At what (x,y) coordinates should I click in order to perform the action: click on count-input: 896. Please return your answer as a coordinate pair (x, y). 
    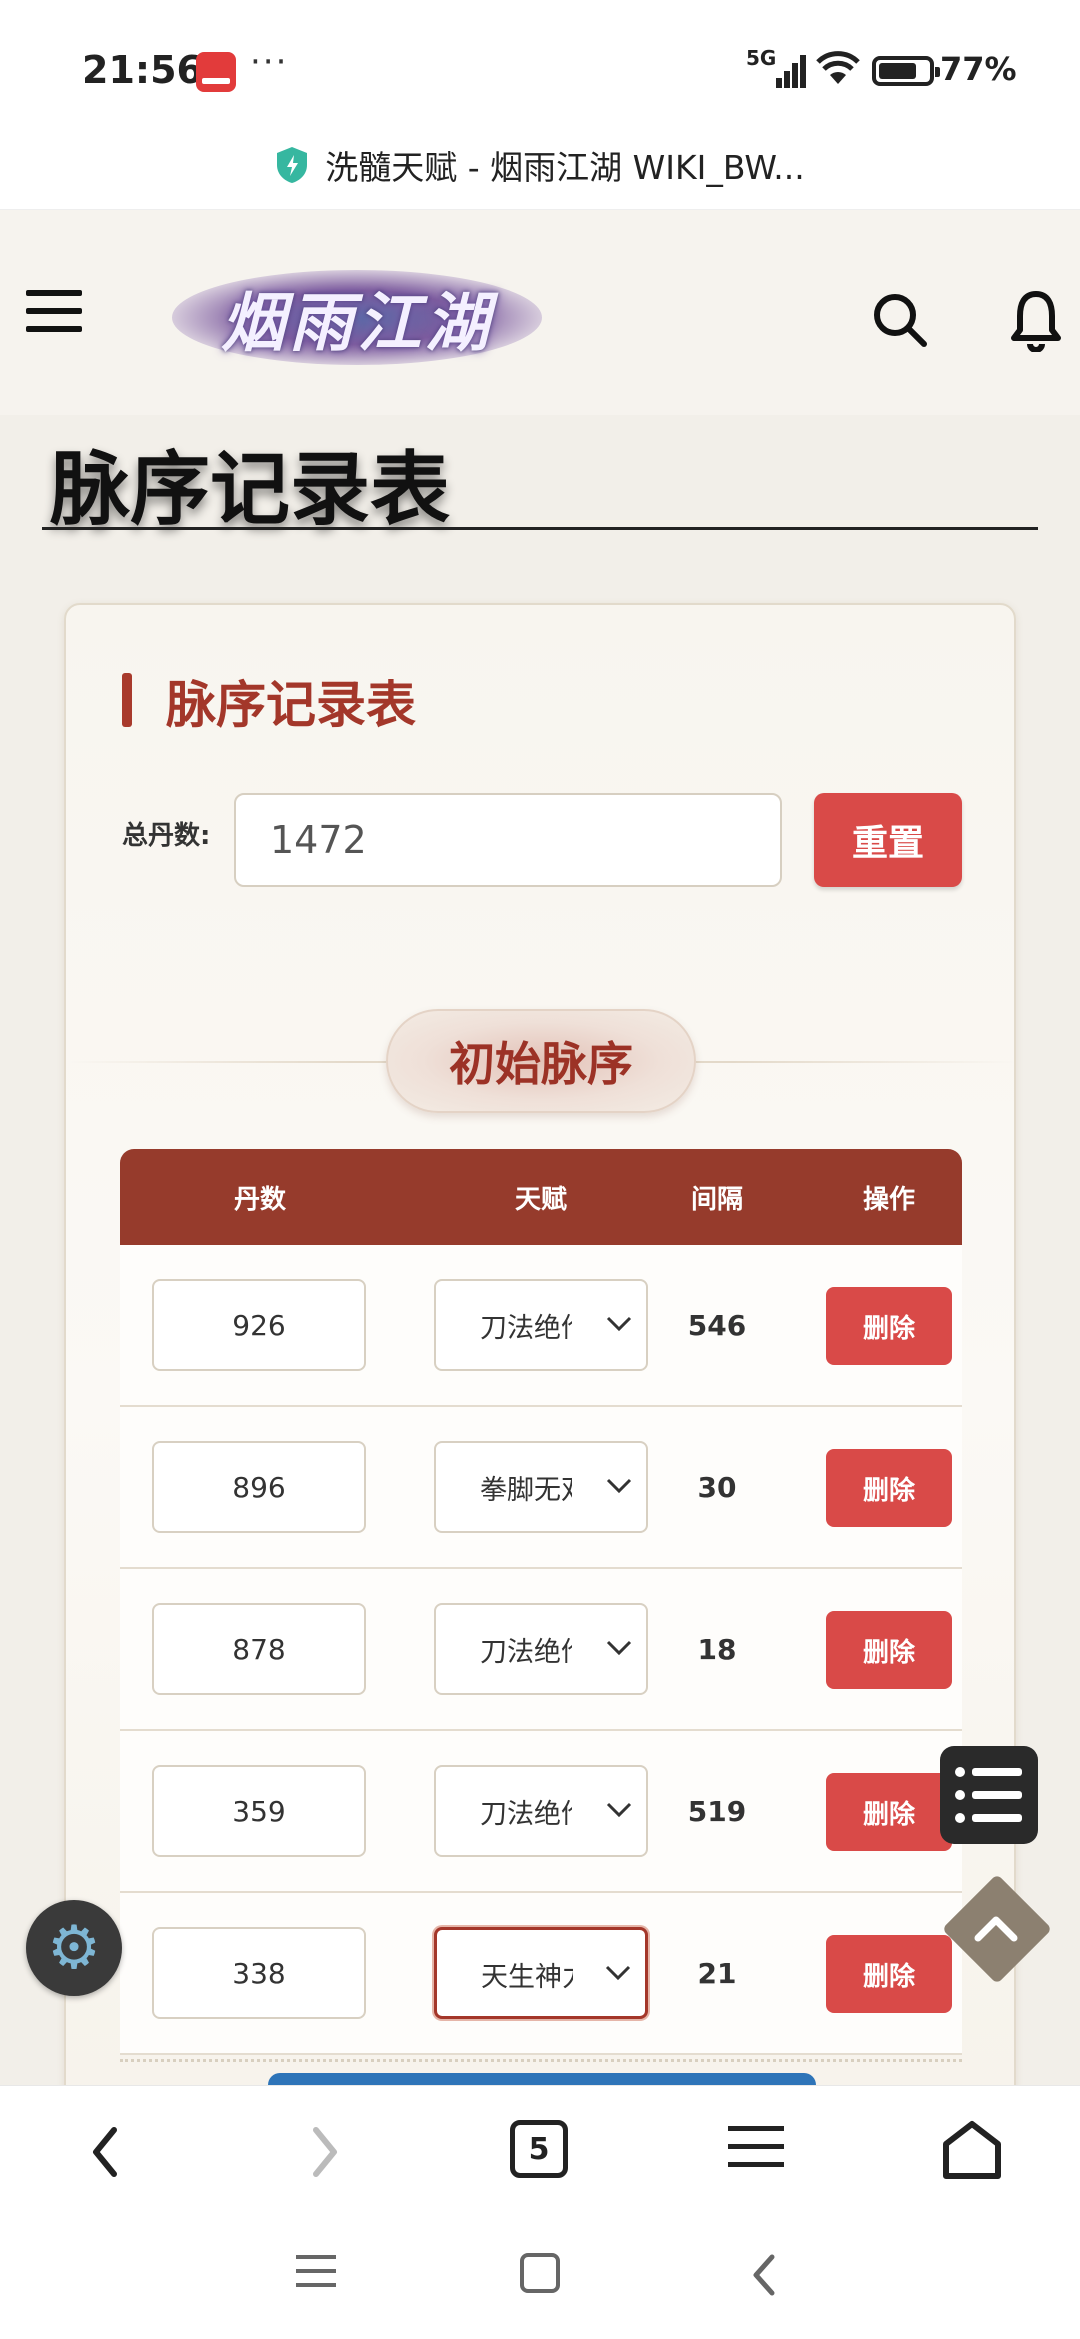
    Looking at the image, I should click on (259, 1487).